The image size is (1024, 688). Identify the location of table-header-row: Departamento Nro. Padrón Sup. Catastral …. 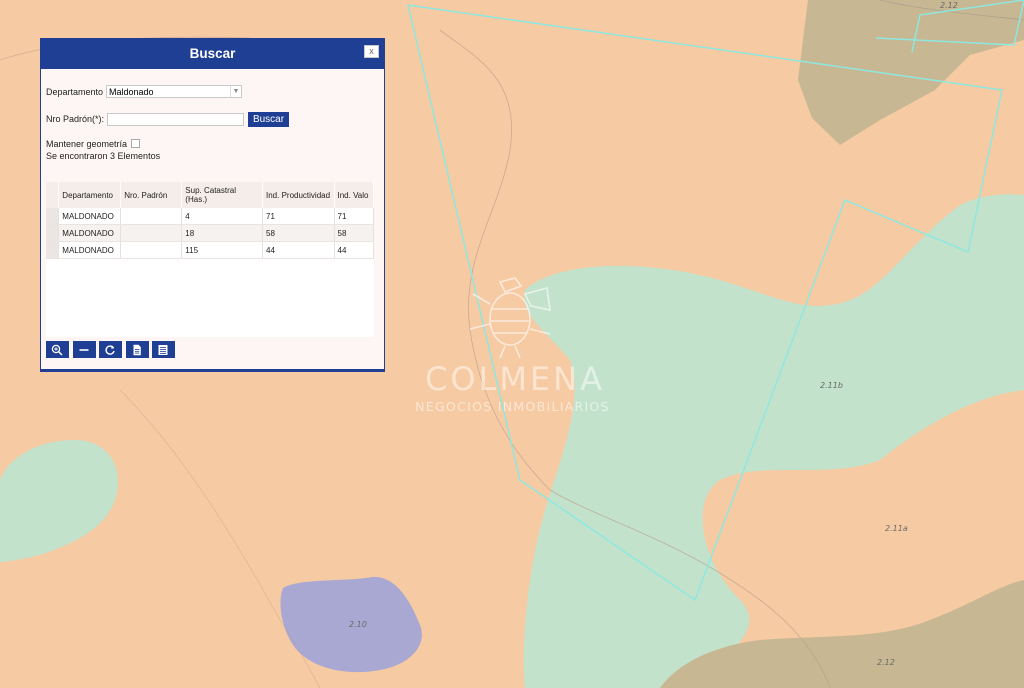
(210, 195).